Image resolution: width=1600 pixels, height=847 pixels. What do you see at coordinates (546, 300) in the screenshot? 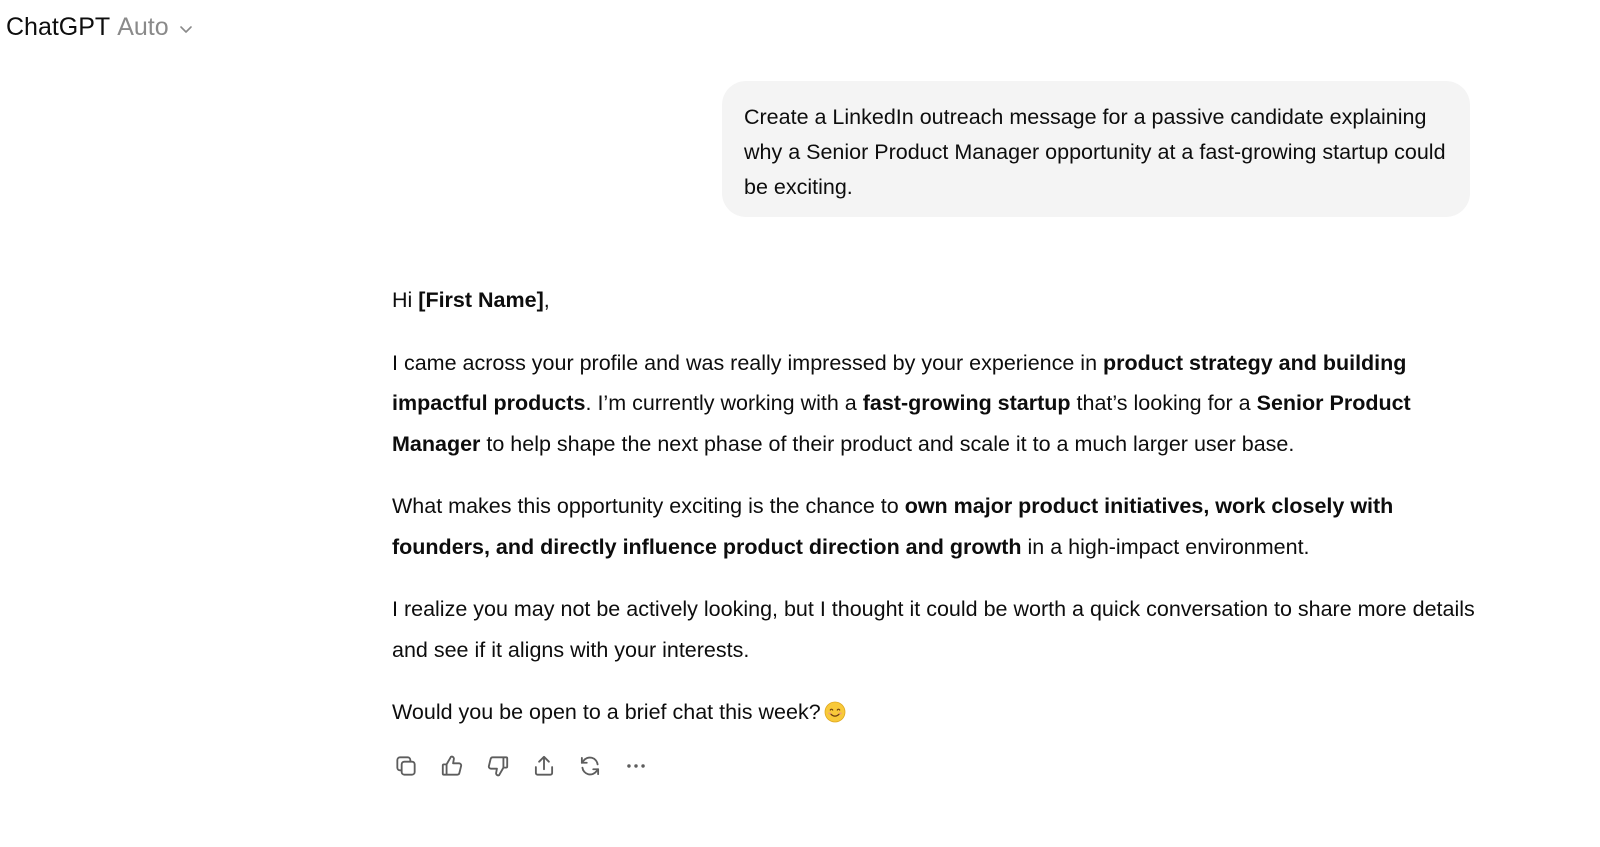
I see `greeting-punct: ,` at bounding box center [546, 300].